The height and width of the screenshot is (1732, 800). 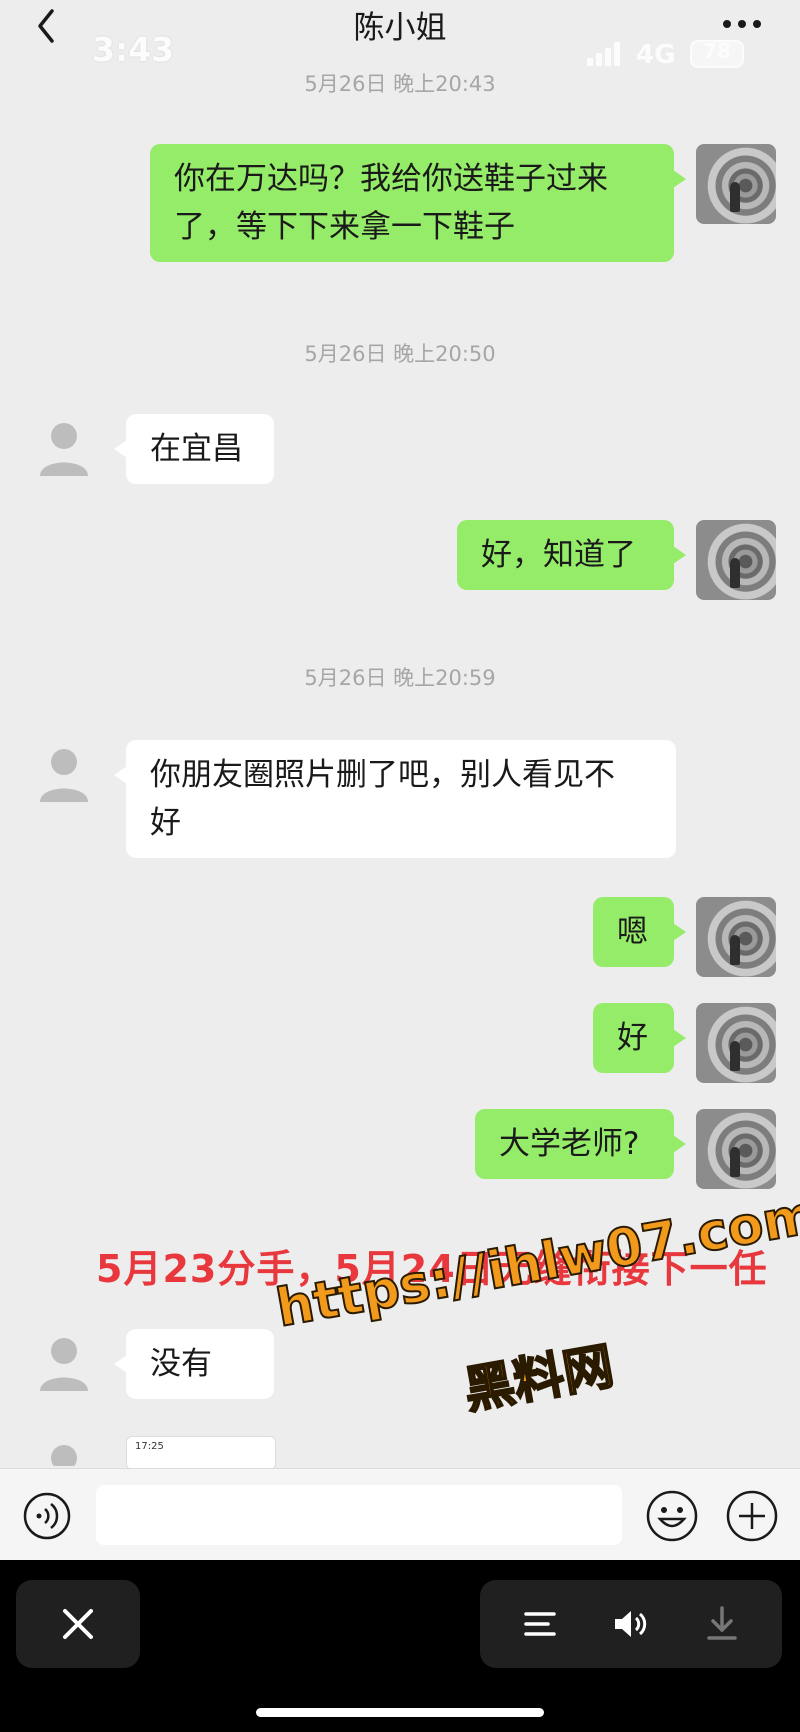 I want to click on download-icon, so click(x=722, y=1623).